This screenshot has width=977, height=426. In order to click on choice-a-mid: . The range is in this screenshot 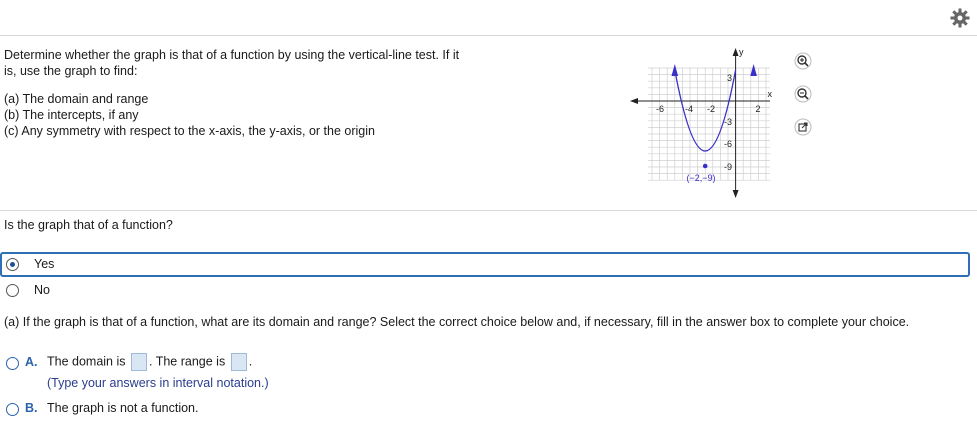, I will do `click(187, 361)`.